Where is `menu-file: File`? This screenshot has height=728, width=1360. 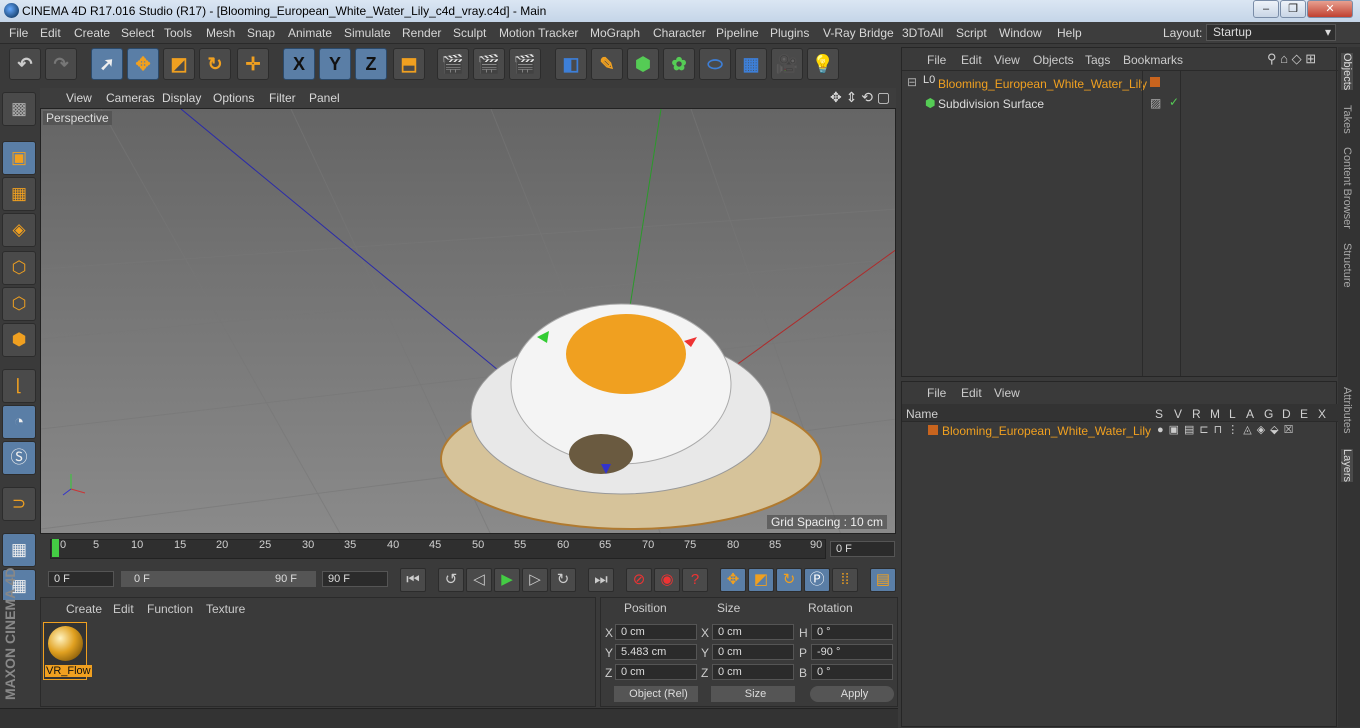
menu-file: File is located at coordinates (18, 33).